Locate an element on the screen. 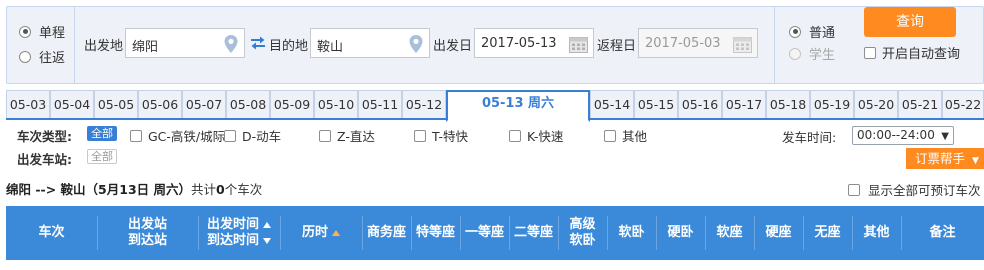  col-to-station: 到达站 is located at coordinates (147, 240).